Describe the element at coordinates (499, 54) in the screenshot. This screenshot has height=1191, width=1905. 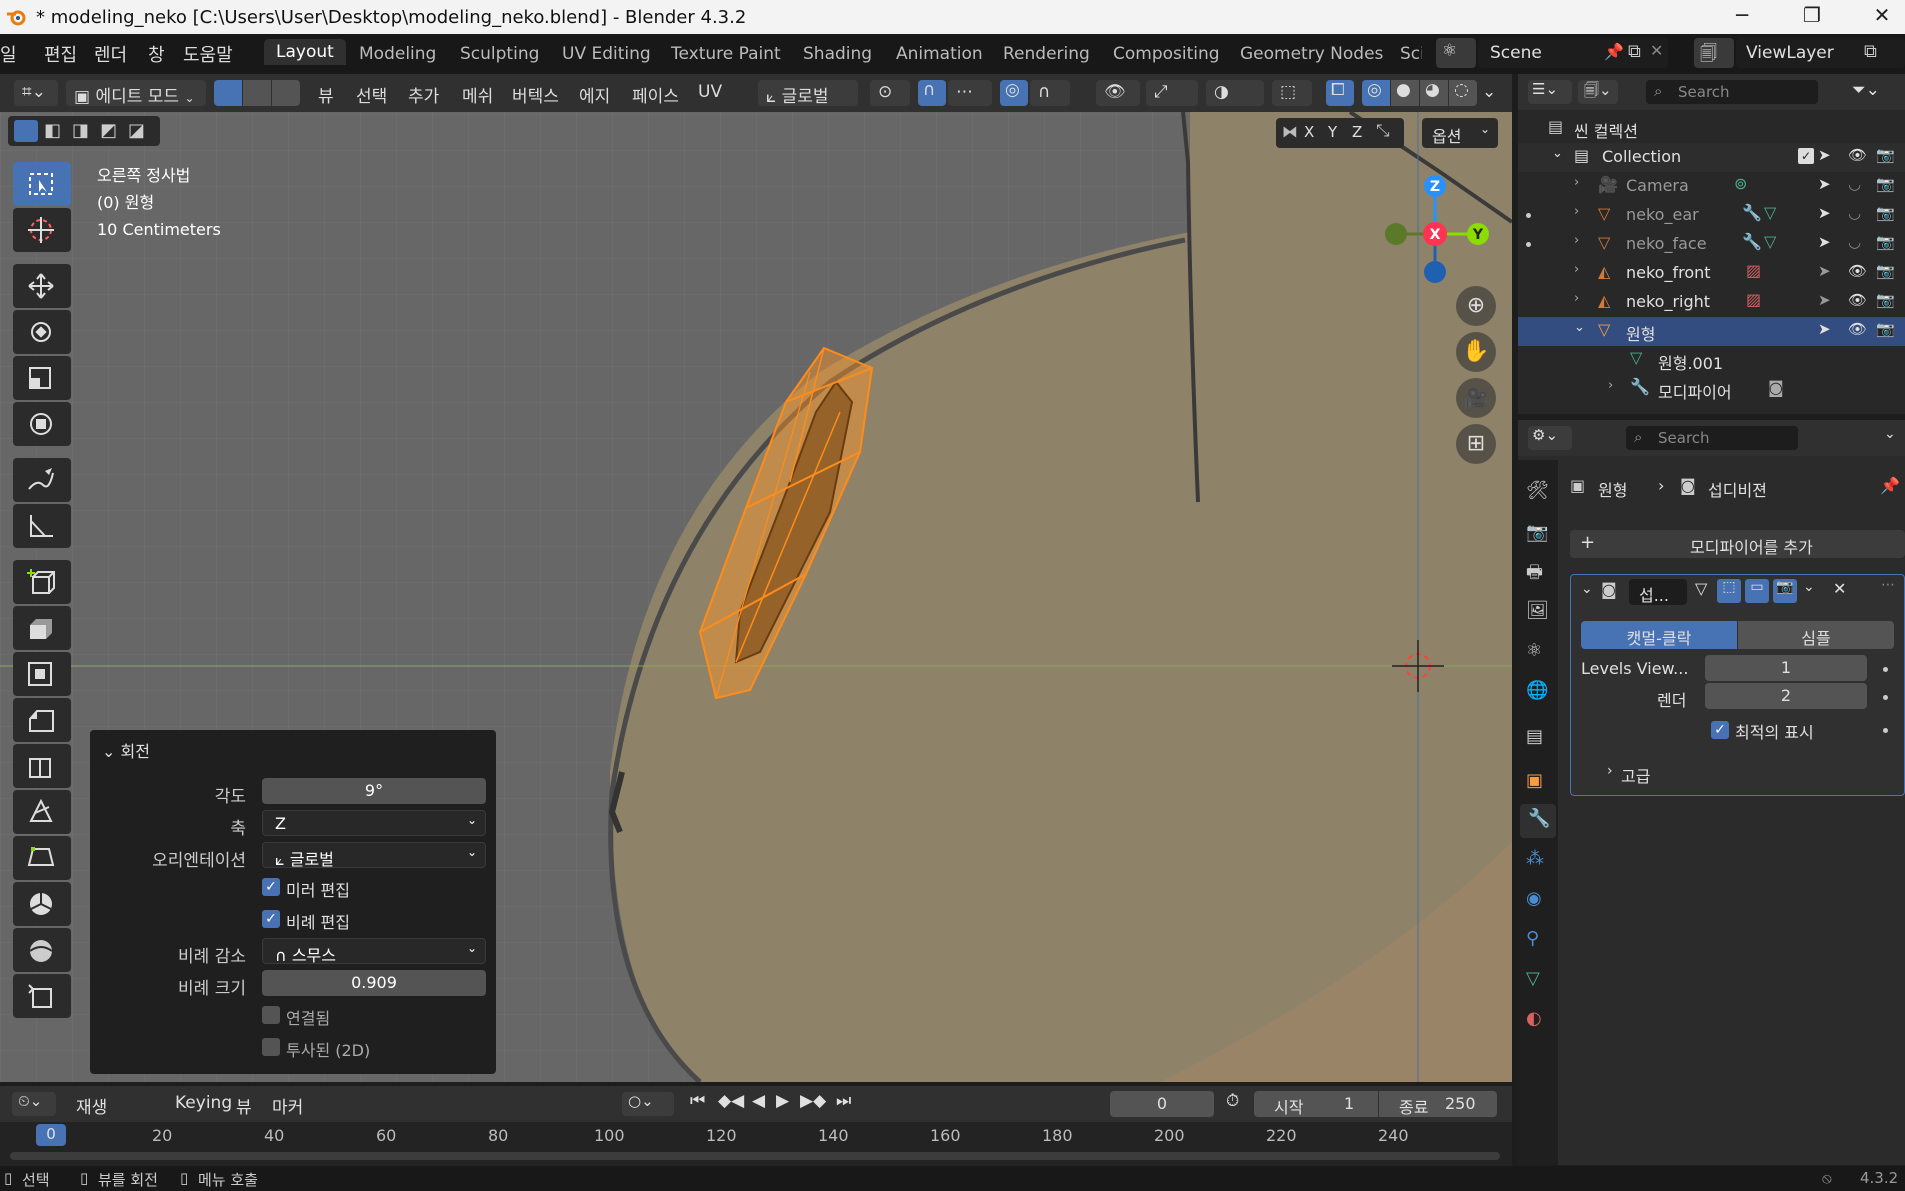
I see `tab-sculpting: Sculpting` at that location.